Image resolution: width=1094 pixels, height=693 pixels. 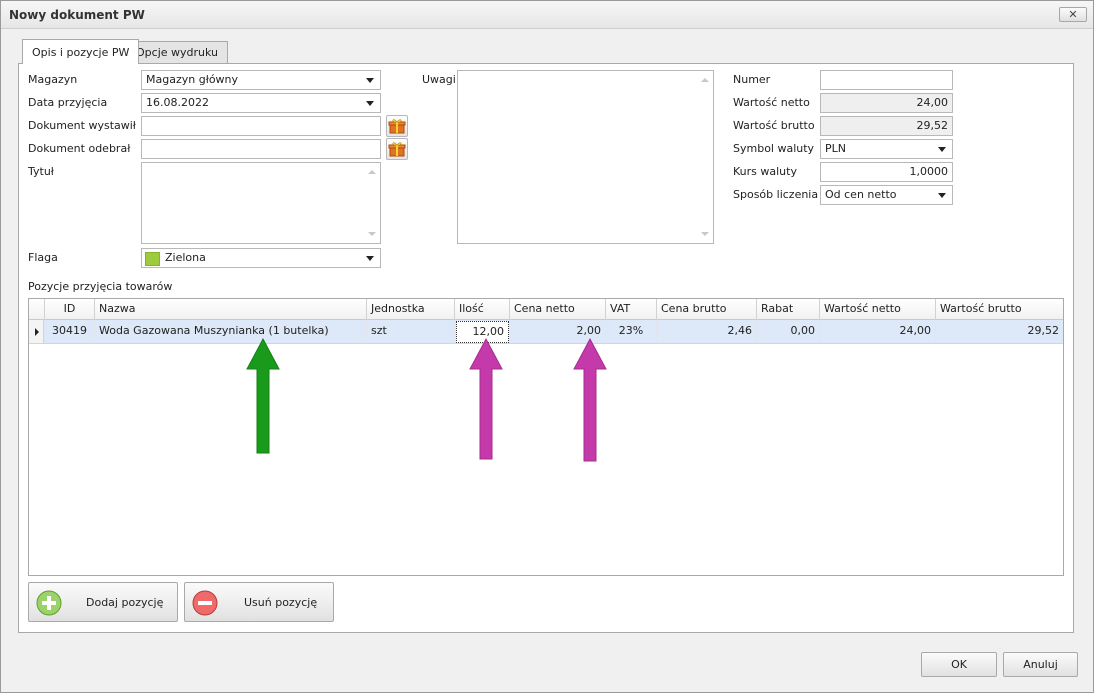 What do you see at coordinates (49, 603) in the screenshot?
I see `plus-circle-icon` at bounding box center [49, 603].